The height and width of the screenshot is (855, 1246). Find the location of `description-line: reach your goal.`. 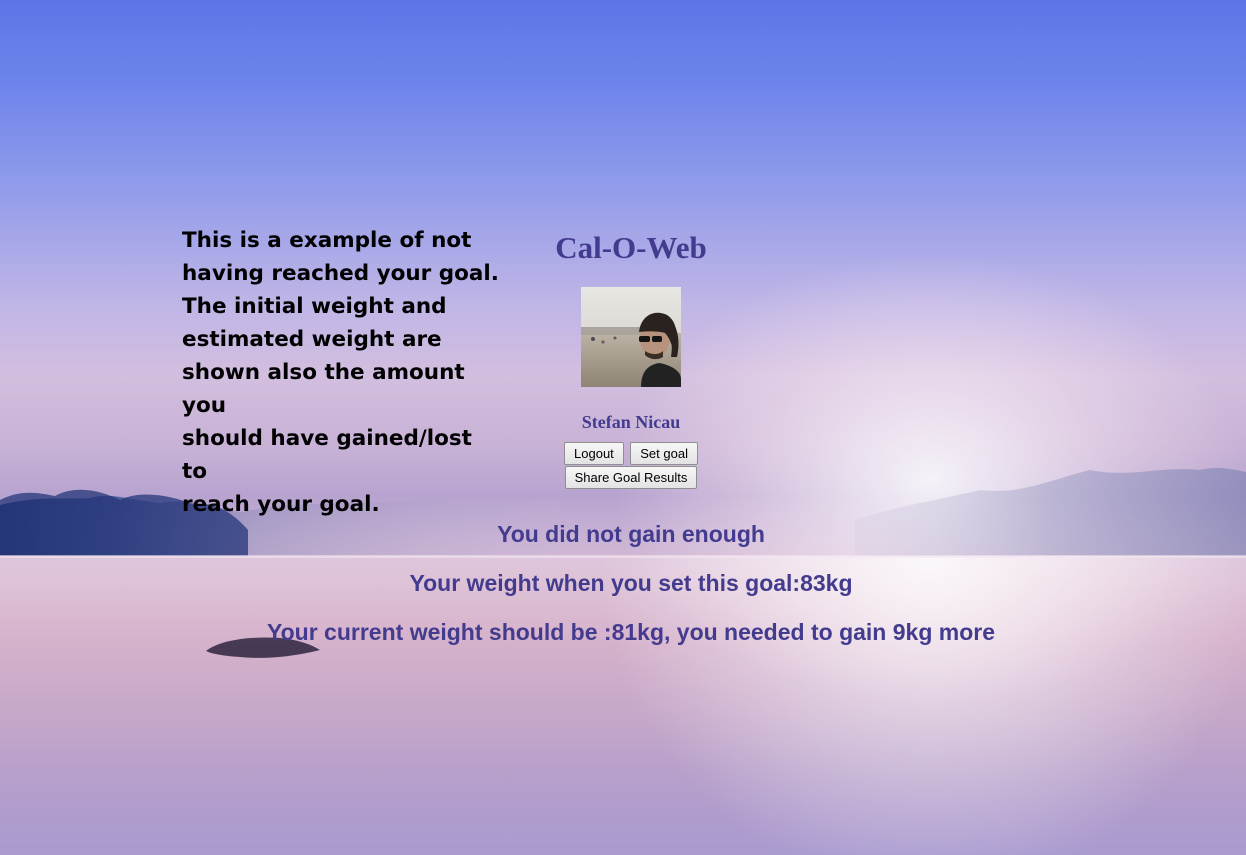

description-line: reach your goal. is located at coordinates (281, 504).